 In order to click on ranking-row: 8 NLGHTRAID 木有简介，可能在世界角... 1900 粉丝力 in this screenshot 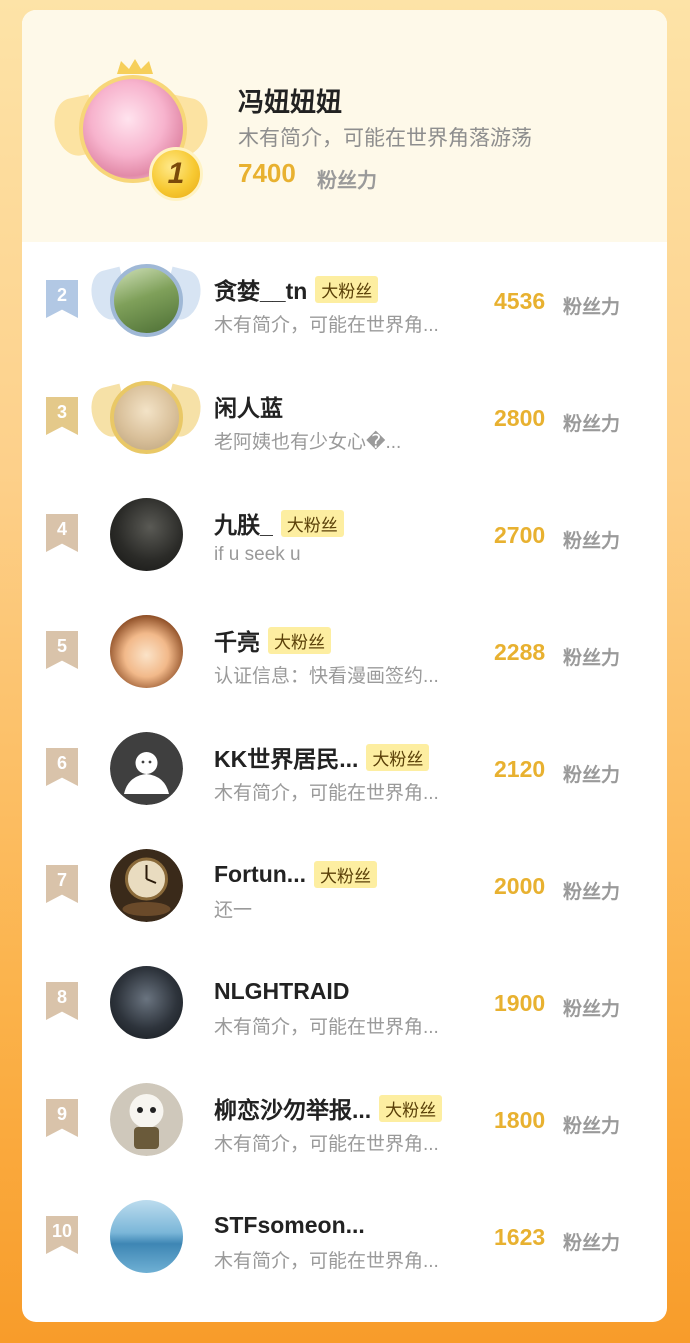, I will do `click(344, 1006)`.